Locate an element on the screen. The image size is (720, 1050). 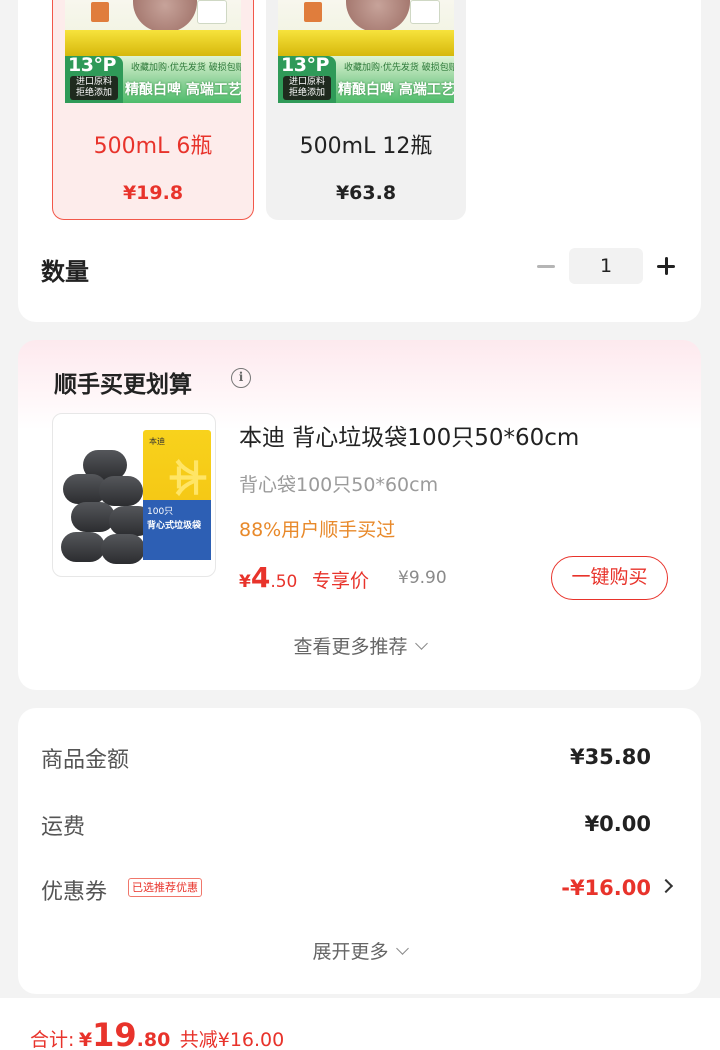
product-price: ¥4.50 is located at coordinates (268, 577).